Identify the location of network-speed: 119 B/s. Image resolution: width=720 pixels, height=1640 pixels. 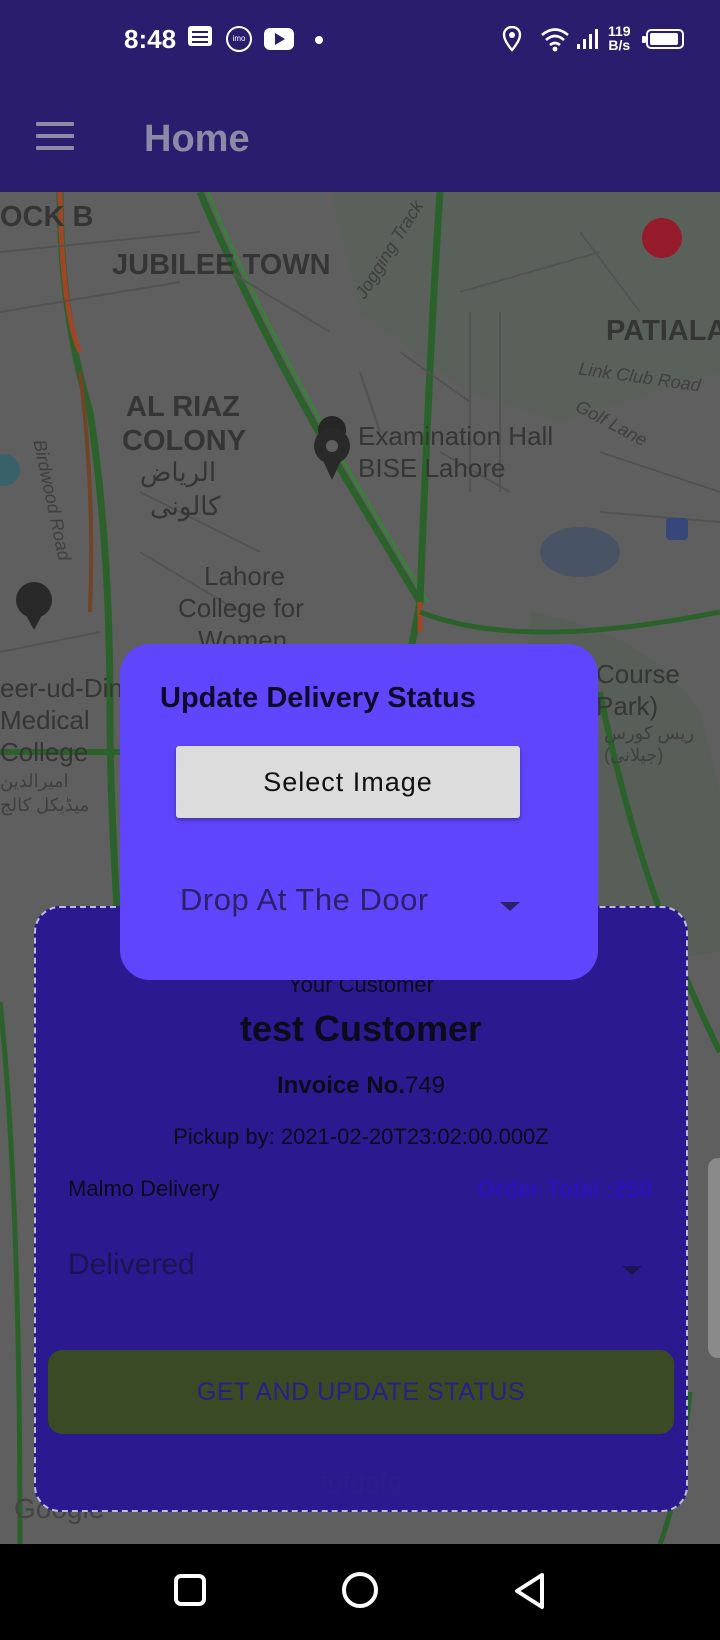
(619, 38).